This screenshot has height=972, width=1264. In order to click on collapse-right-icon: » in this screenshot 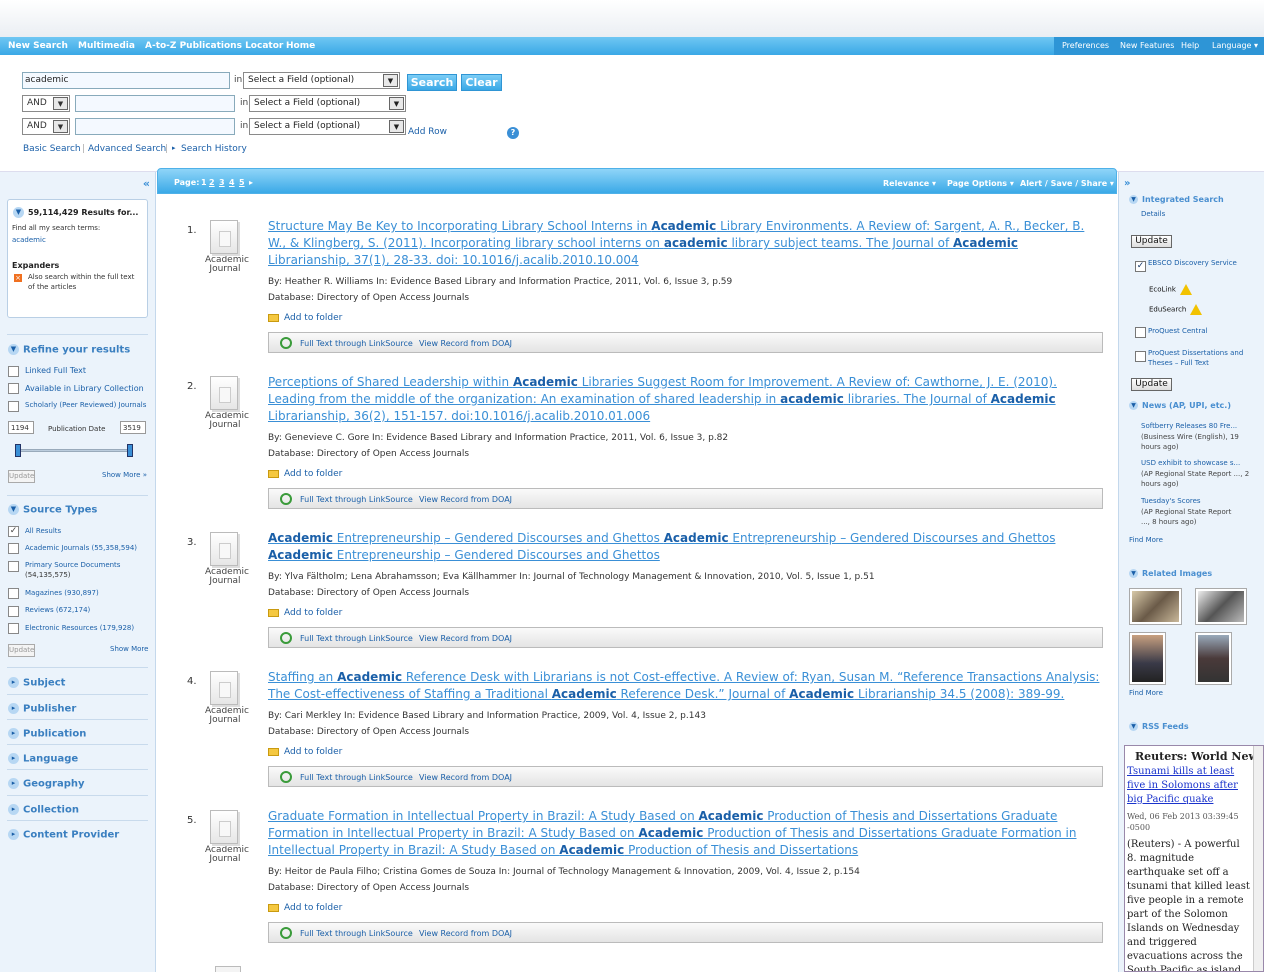, I will do `click(1127, 183)`.